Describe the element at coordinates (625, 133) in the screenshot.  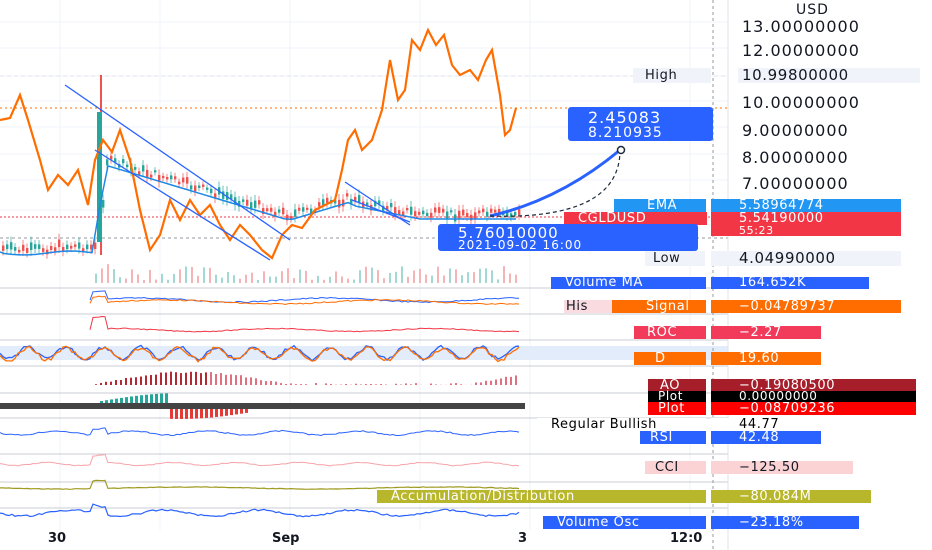
I see `measure-percent-change: 8.210935` at that location.